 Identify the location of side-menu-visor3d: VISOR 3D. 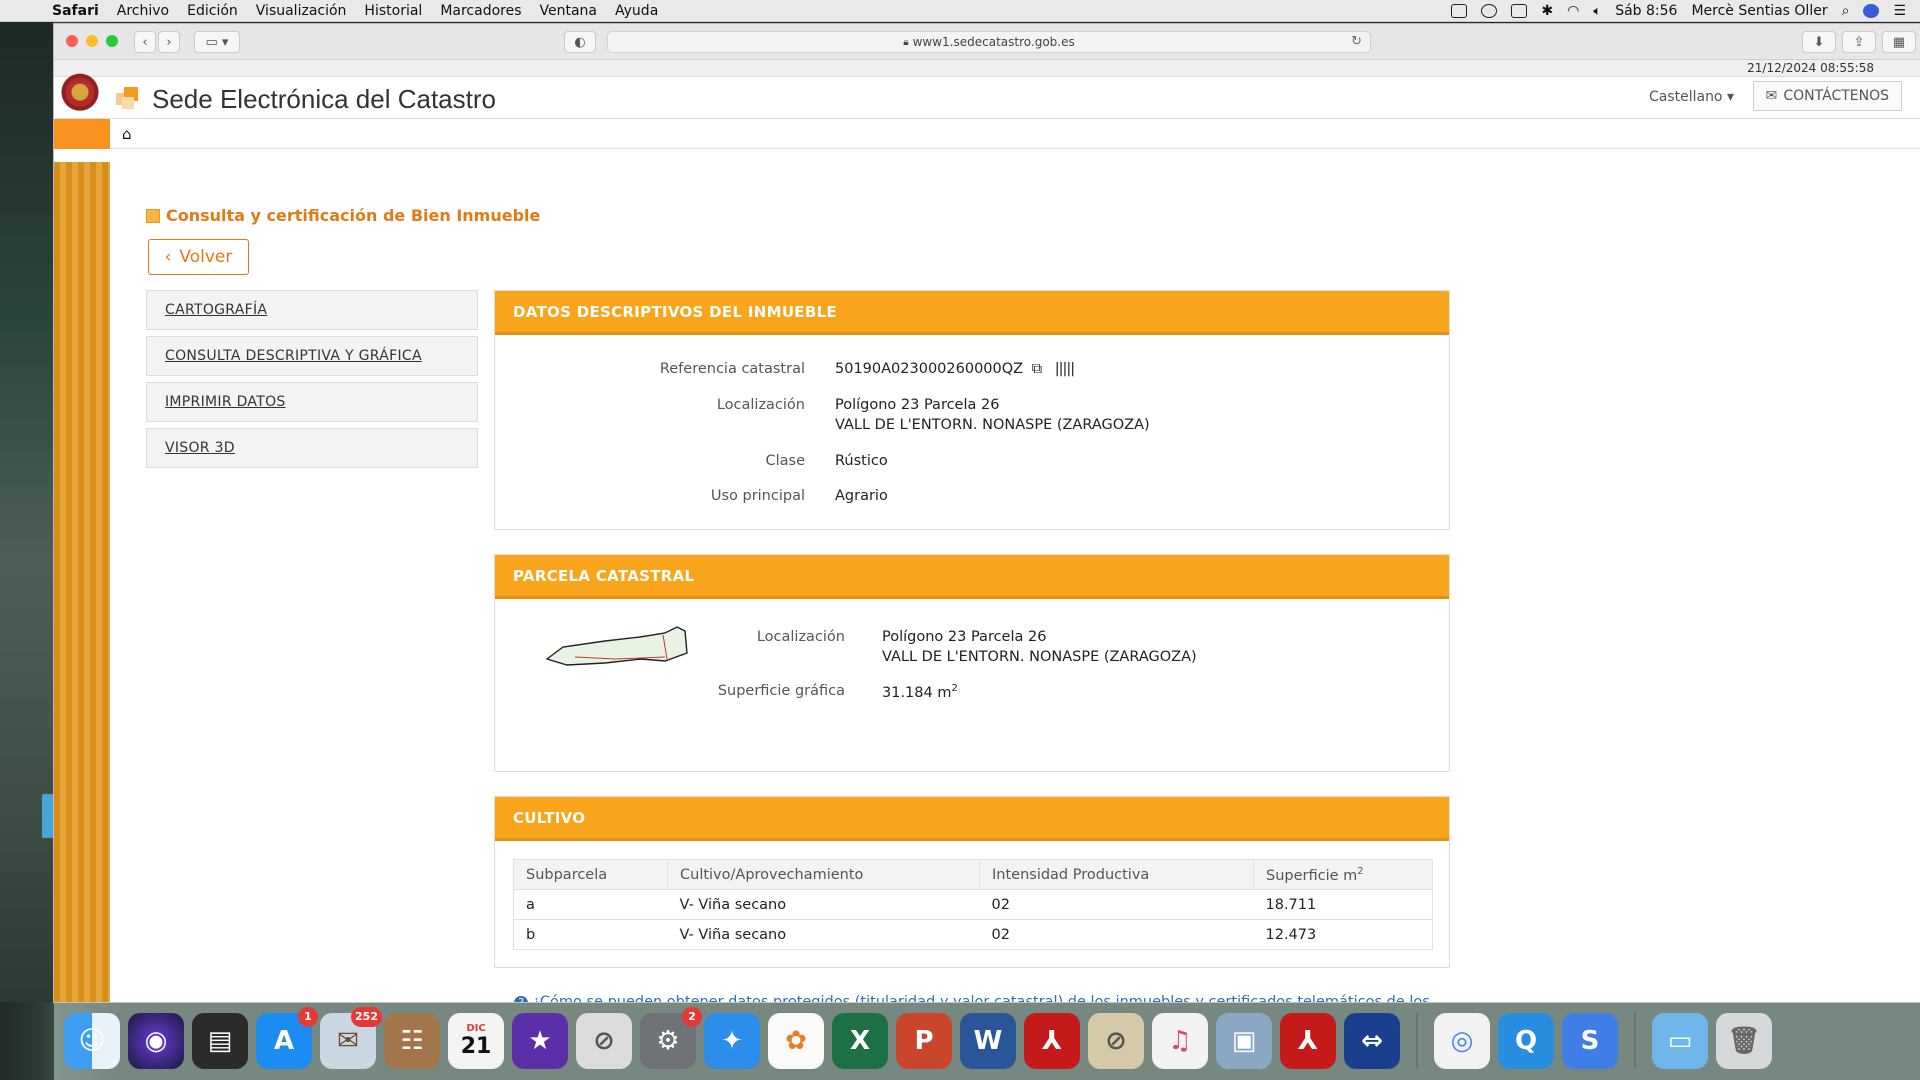
(312, 448).